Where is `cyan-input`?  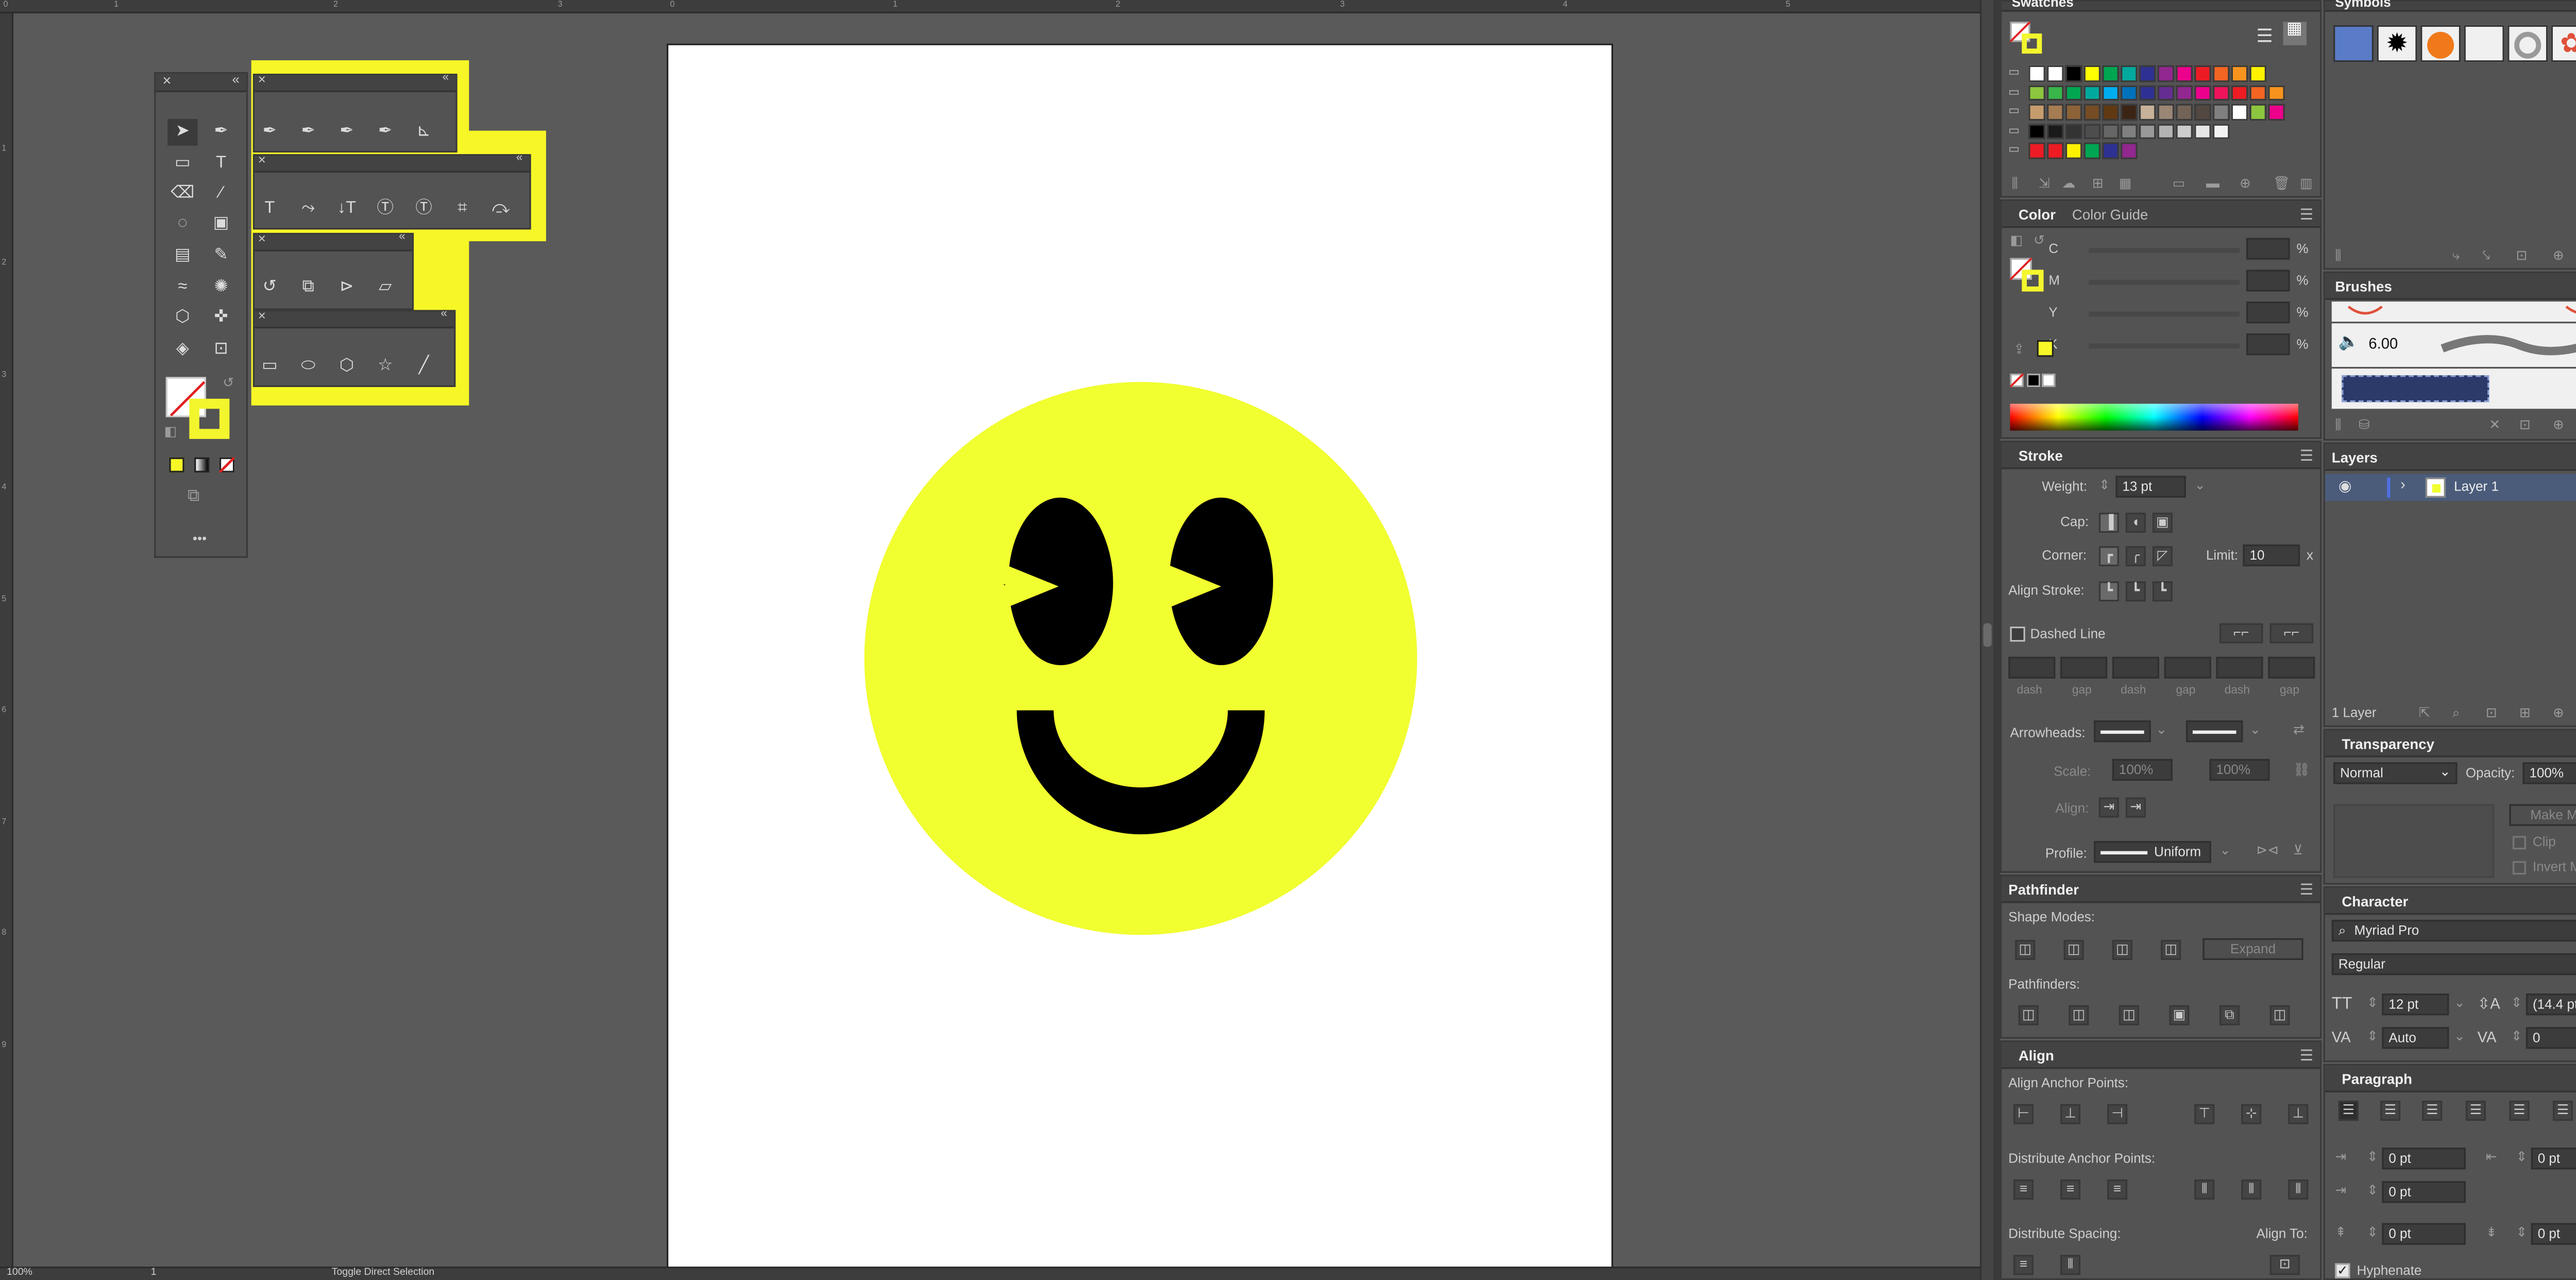 cyan-input is located at coordinates (2268, 249).